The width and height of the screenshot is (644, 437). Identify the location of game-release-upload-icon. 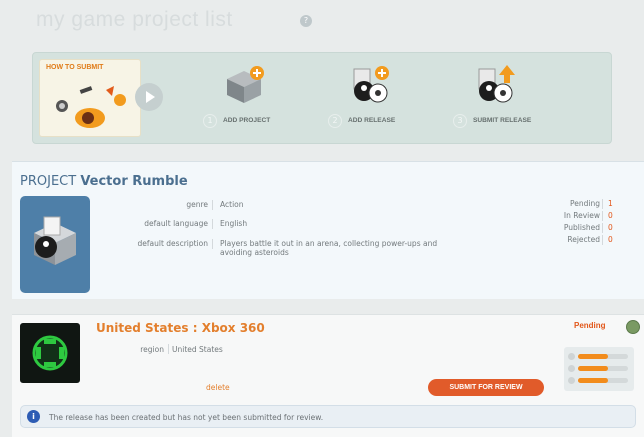
(496, 84).